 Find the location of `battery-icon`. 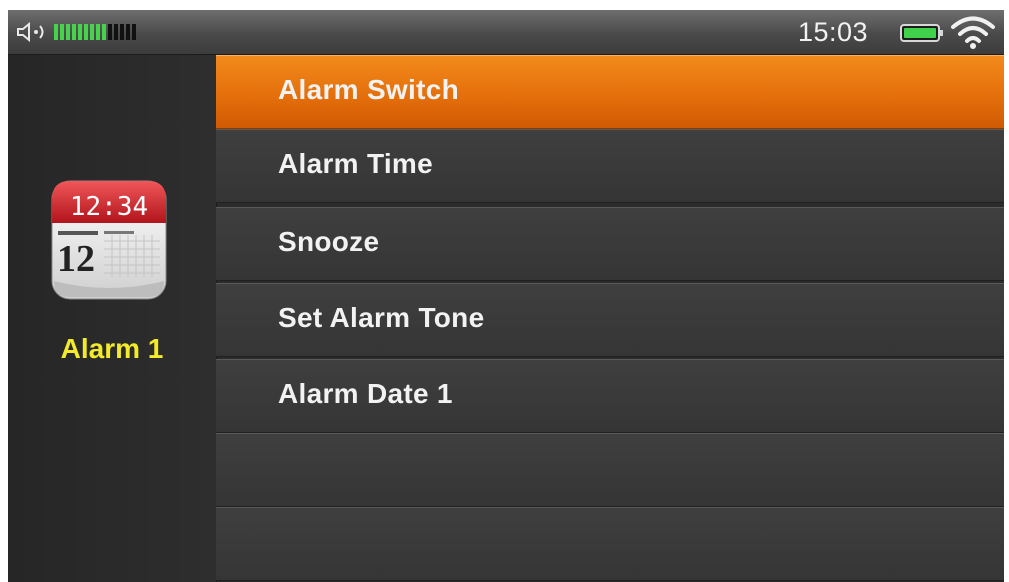

battery-icon is located at coordinates (921, 33).